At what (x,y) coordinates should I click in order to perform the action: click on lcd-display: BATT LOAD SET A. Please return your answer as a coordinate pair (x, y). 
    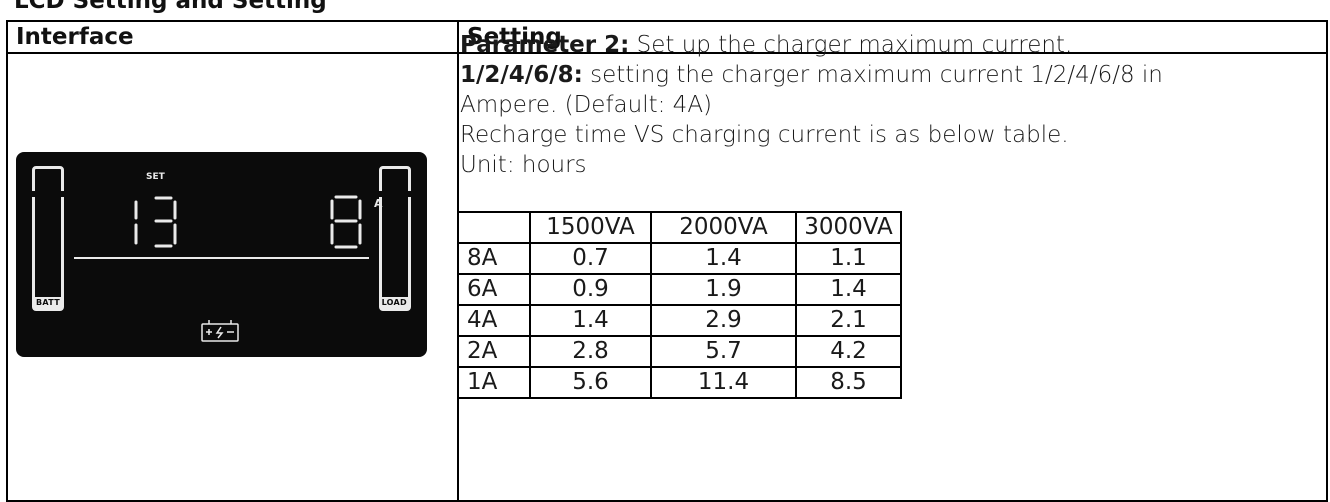
    Looking at the image, I should click on (221, 254).